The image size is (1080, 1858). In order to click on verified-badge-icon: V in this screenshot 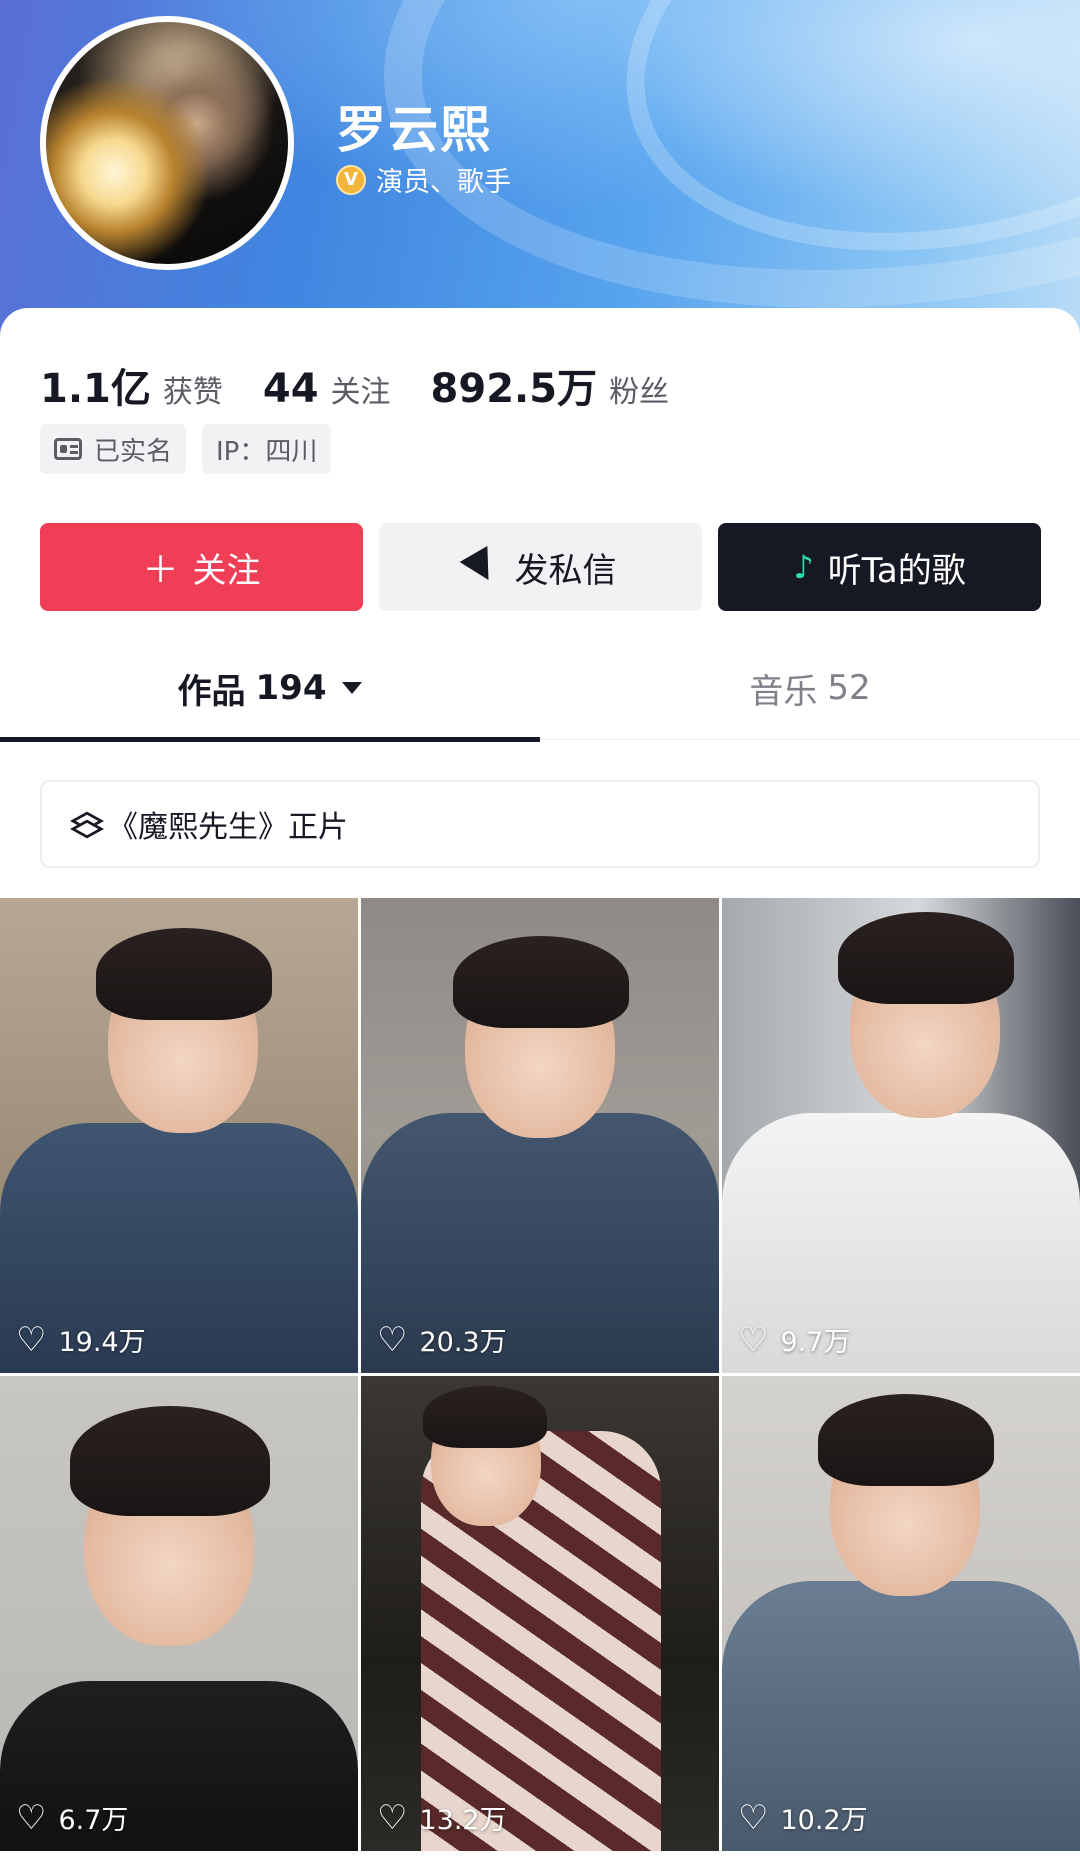, I will do `click(351, 179)`.